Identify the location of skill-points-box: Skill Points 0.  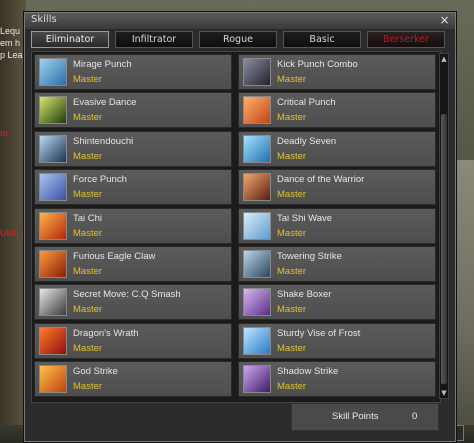
(365, 417).